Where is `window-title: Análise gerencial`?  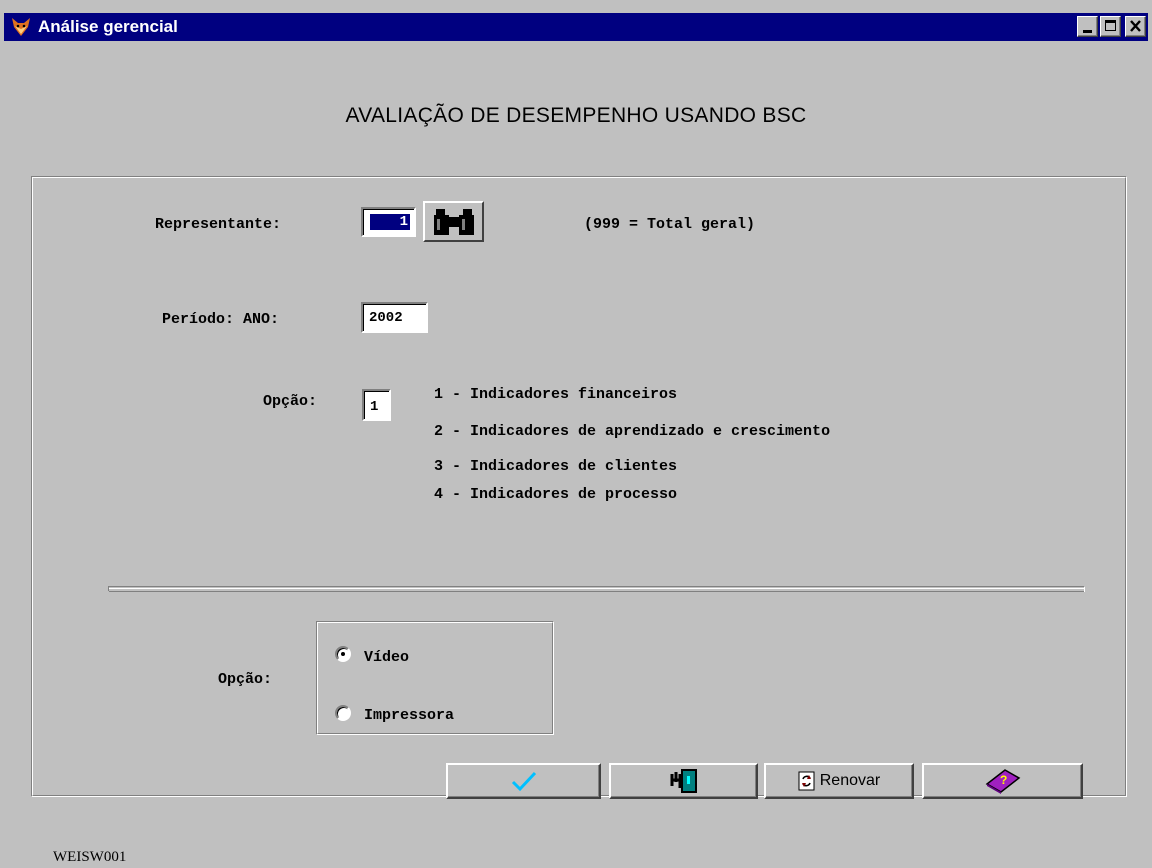
window-title: Análise gerencial is located at coordinates (108, 26).